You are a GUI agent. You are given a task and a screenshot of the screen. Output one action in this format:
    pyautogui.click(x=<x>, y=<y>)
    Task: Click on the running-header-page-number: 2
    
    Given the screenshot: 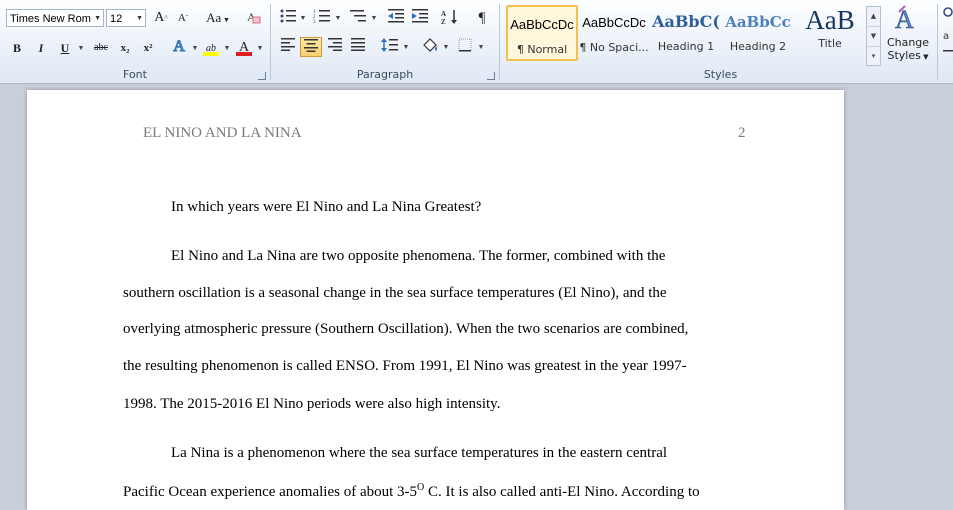 What is the action you would take?
    pyautogui.click(x=742, y=133)
    